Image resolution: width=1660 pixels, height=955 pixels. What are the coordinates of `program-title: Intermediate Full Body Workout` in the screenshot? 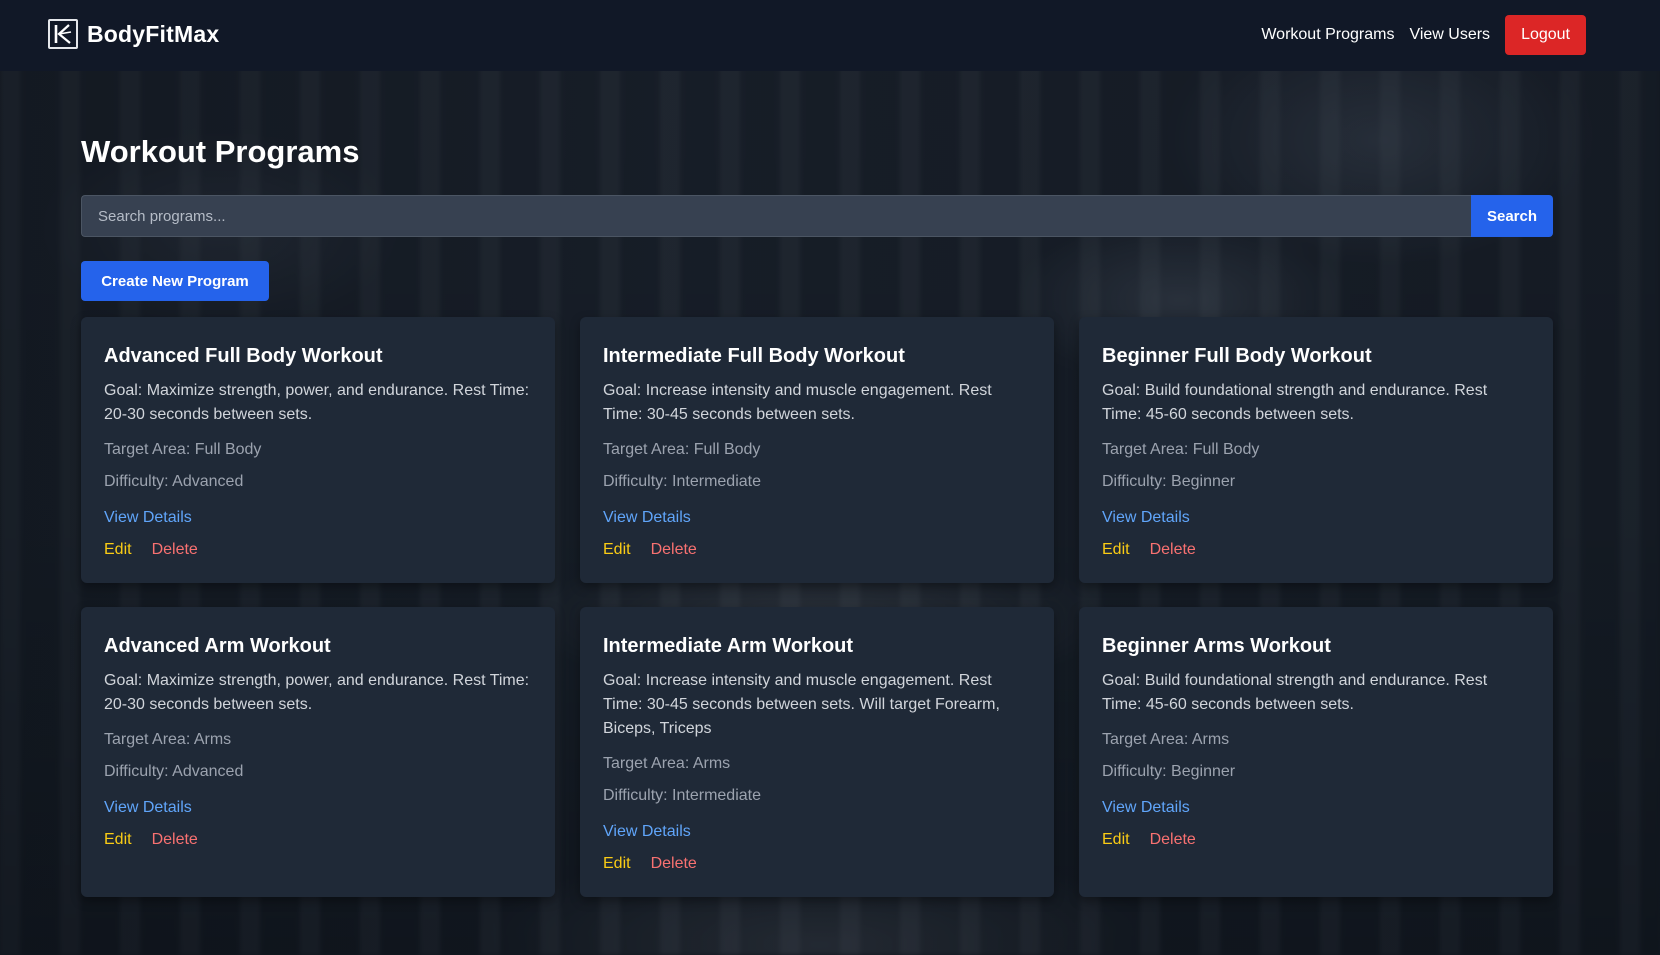 It's located at (754, 356).